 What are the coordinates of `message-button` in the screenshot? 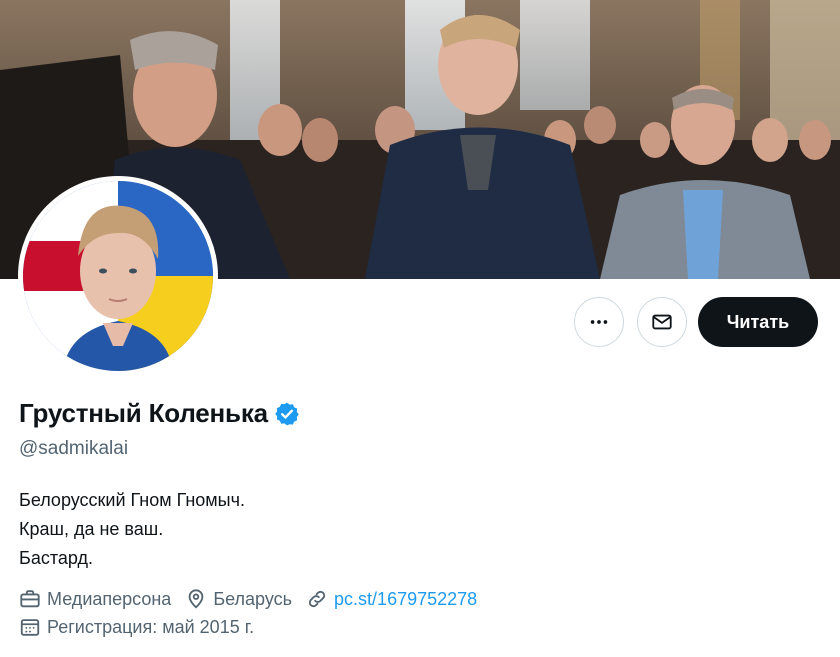 It's located at (662, 322).